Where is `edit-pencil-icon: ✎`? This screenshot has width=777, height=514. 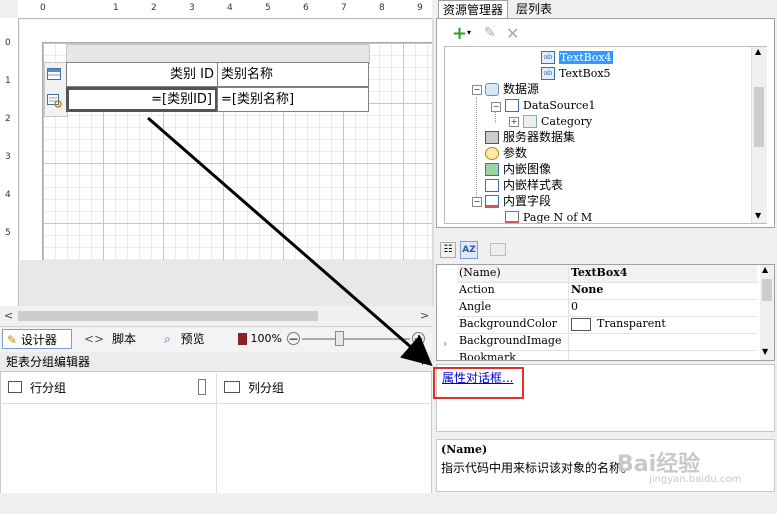 edit-pencil-icon: ✎ is located at coordinates (490, 33).